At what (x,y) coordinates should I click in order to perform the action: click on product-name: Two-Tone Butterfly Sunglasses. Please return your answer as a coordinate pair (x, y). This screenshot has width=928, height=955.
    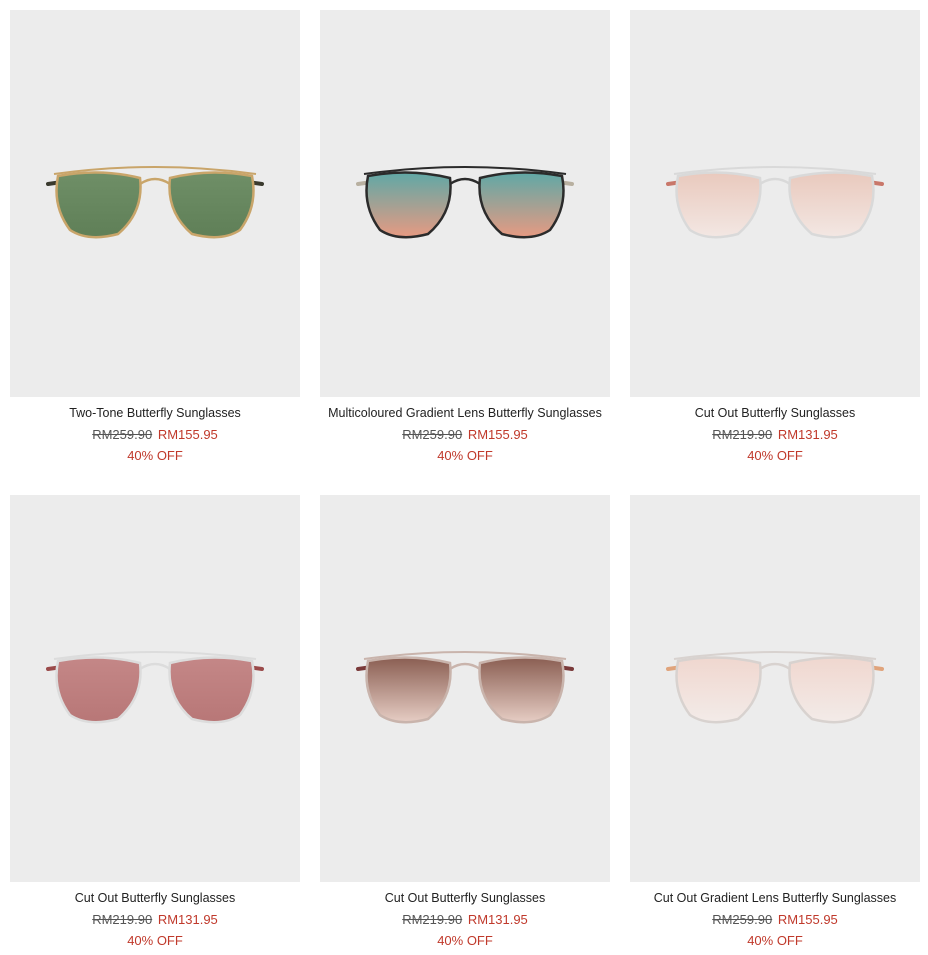
    Looking at the image, I should click on (155, 413).